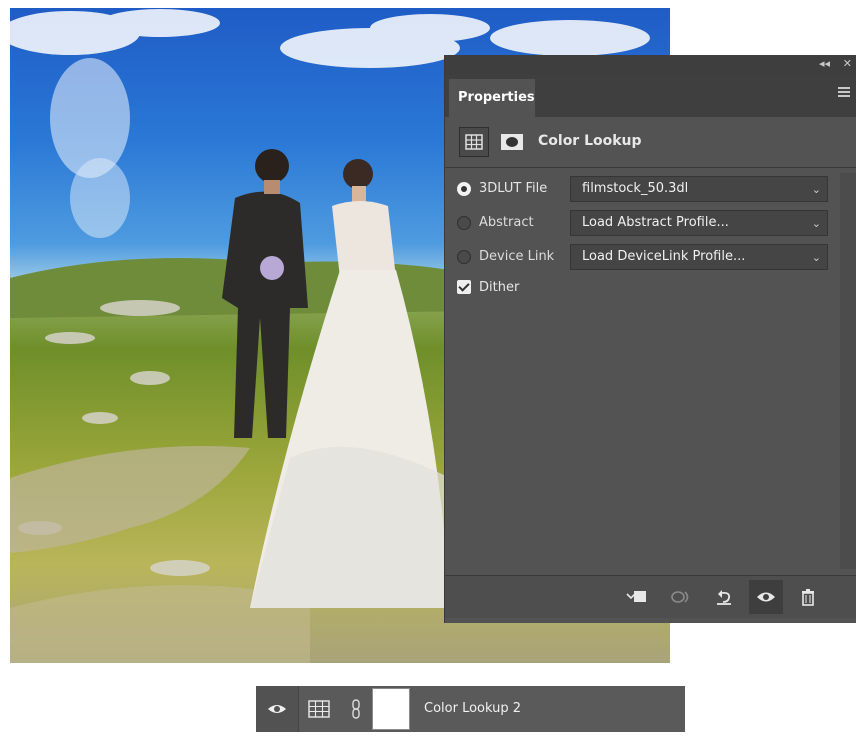 The image size is (856, 736). What do you see at coordinates (680, 597) in the screenshot?
I see `view-previous-state-icon` at bounding box center [680, 597].